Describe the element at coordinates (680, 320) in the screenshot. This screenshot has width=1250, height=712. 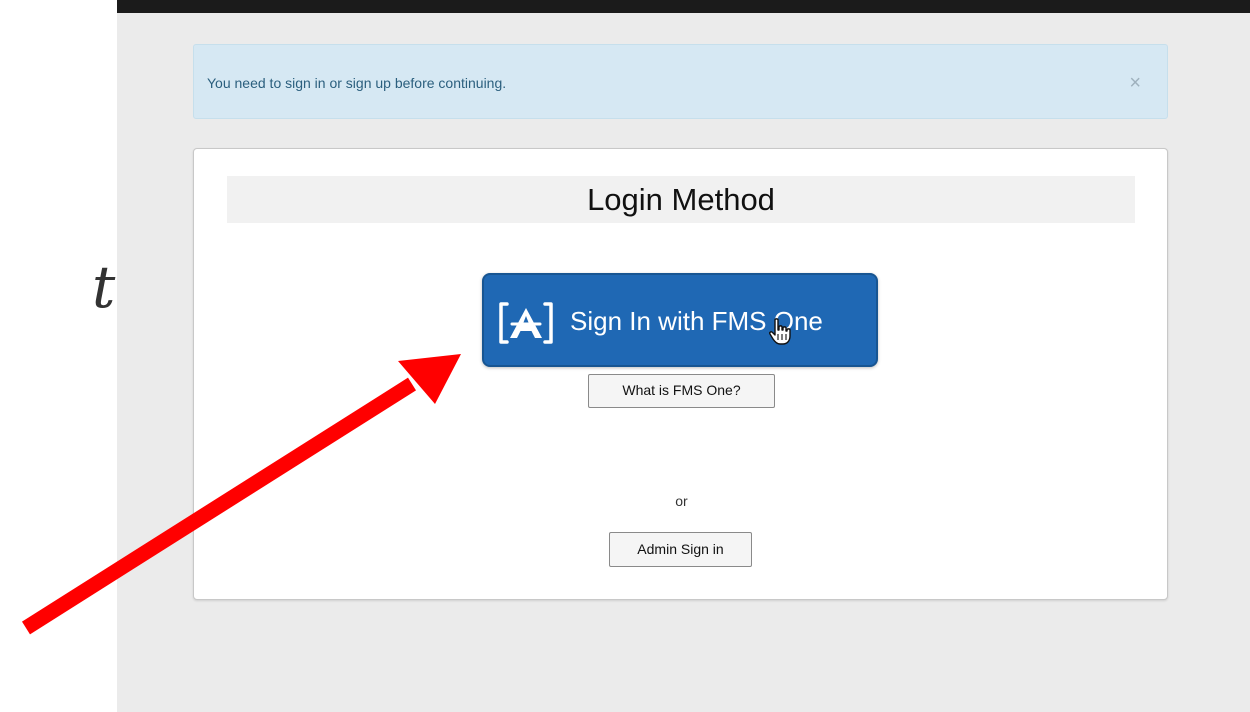
I see `sign-in-fms-one-button: Sign In with FMS One` at that location.